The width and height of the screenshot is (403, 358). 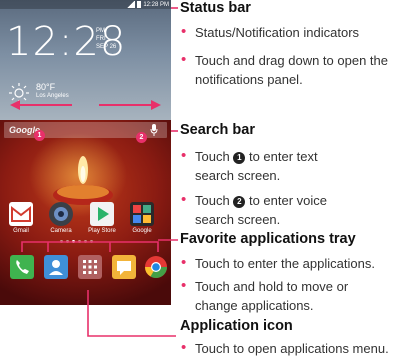 What do you see at coordinates (141, 137) in the screenshot?
I see `badge-two: 2` at bounding box center [141, 137].